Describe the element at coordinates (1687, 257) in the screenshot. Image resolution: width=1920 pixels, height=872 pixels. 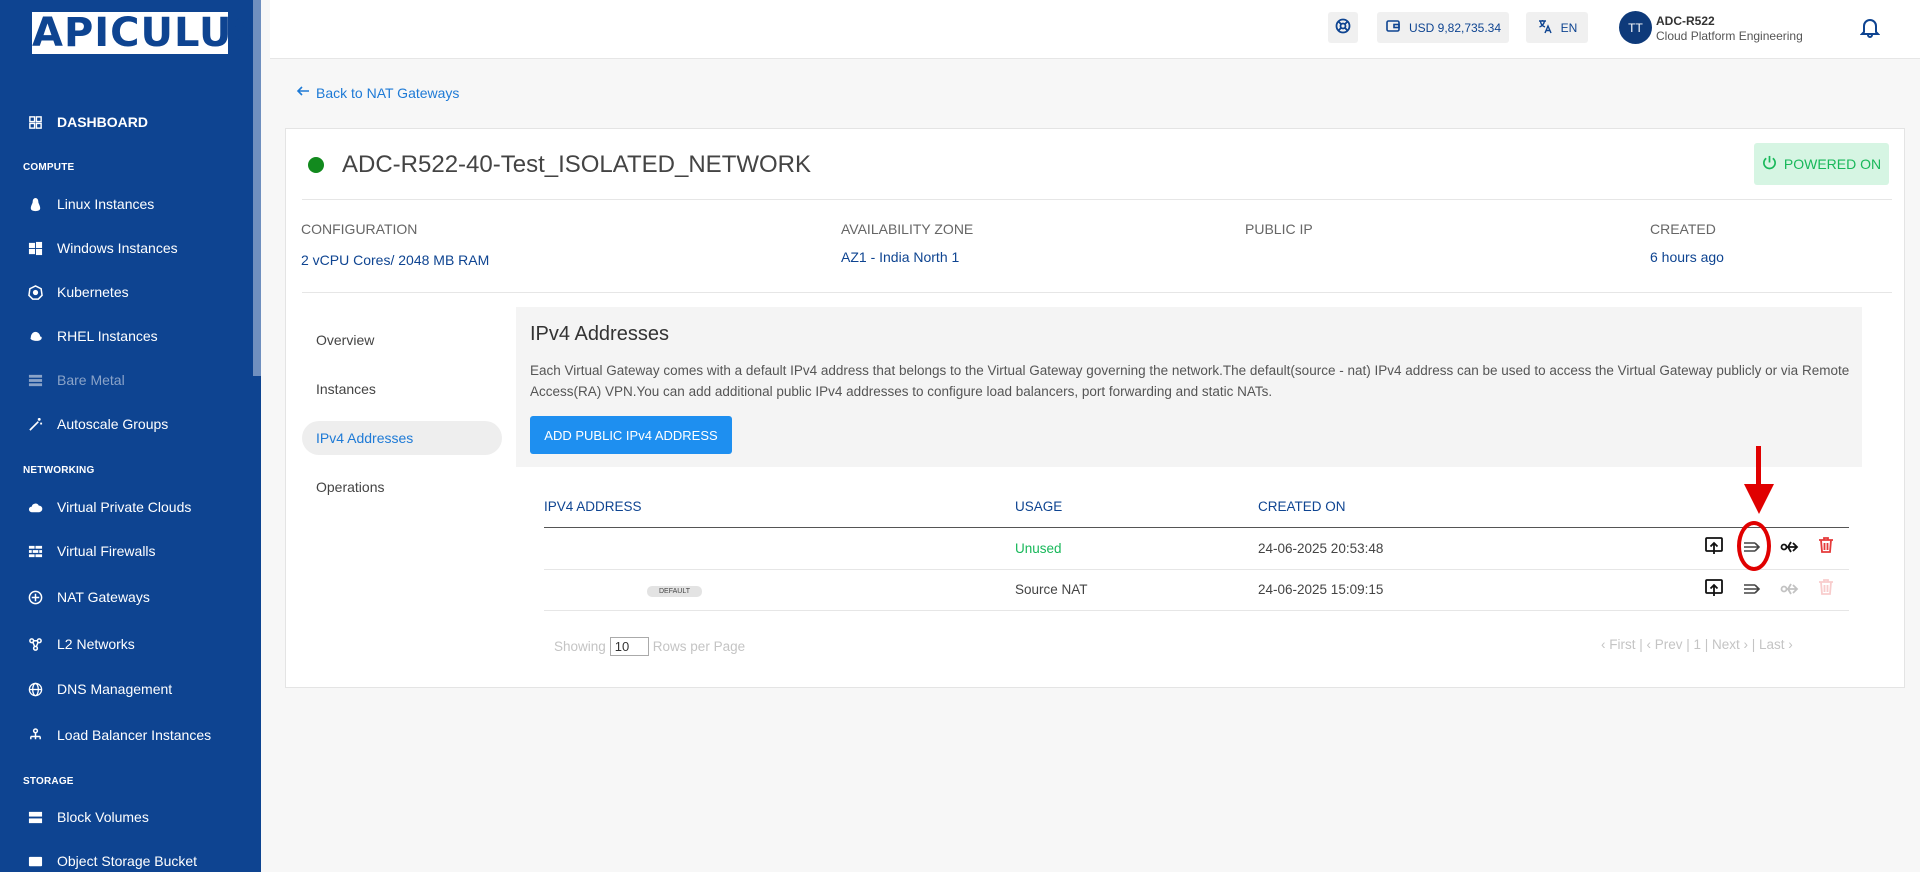
I see `created-value: 6 hours ago` at that location.